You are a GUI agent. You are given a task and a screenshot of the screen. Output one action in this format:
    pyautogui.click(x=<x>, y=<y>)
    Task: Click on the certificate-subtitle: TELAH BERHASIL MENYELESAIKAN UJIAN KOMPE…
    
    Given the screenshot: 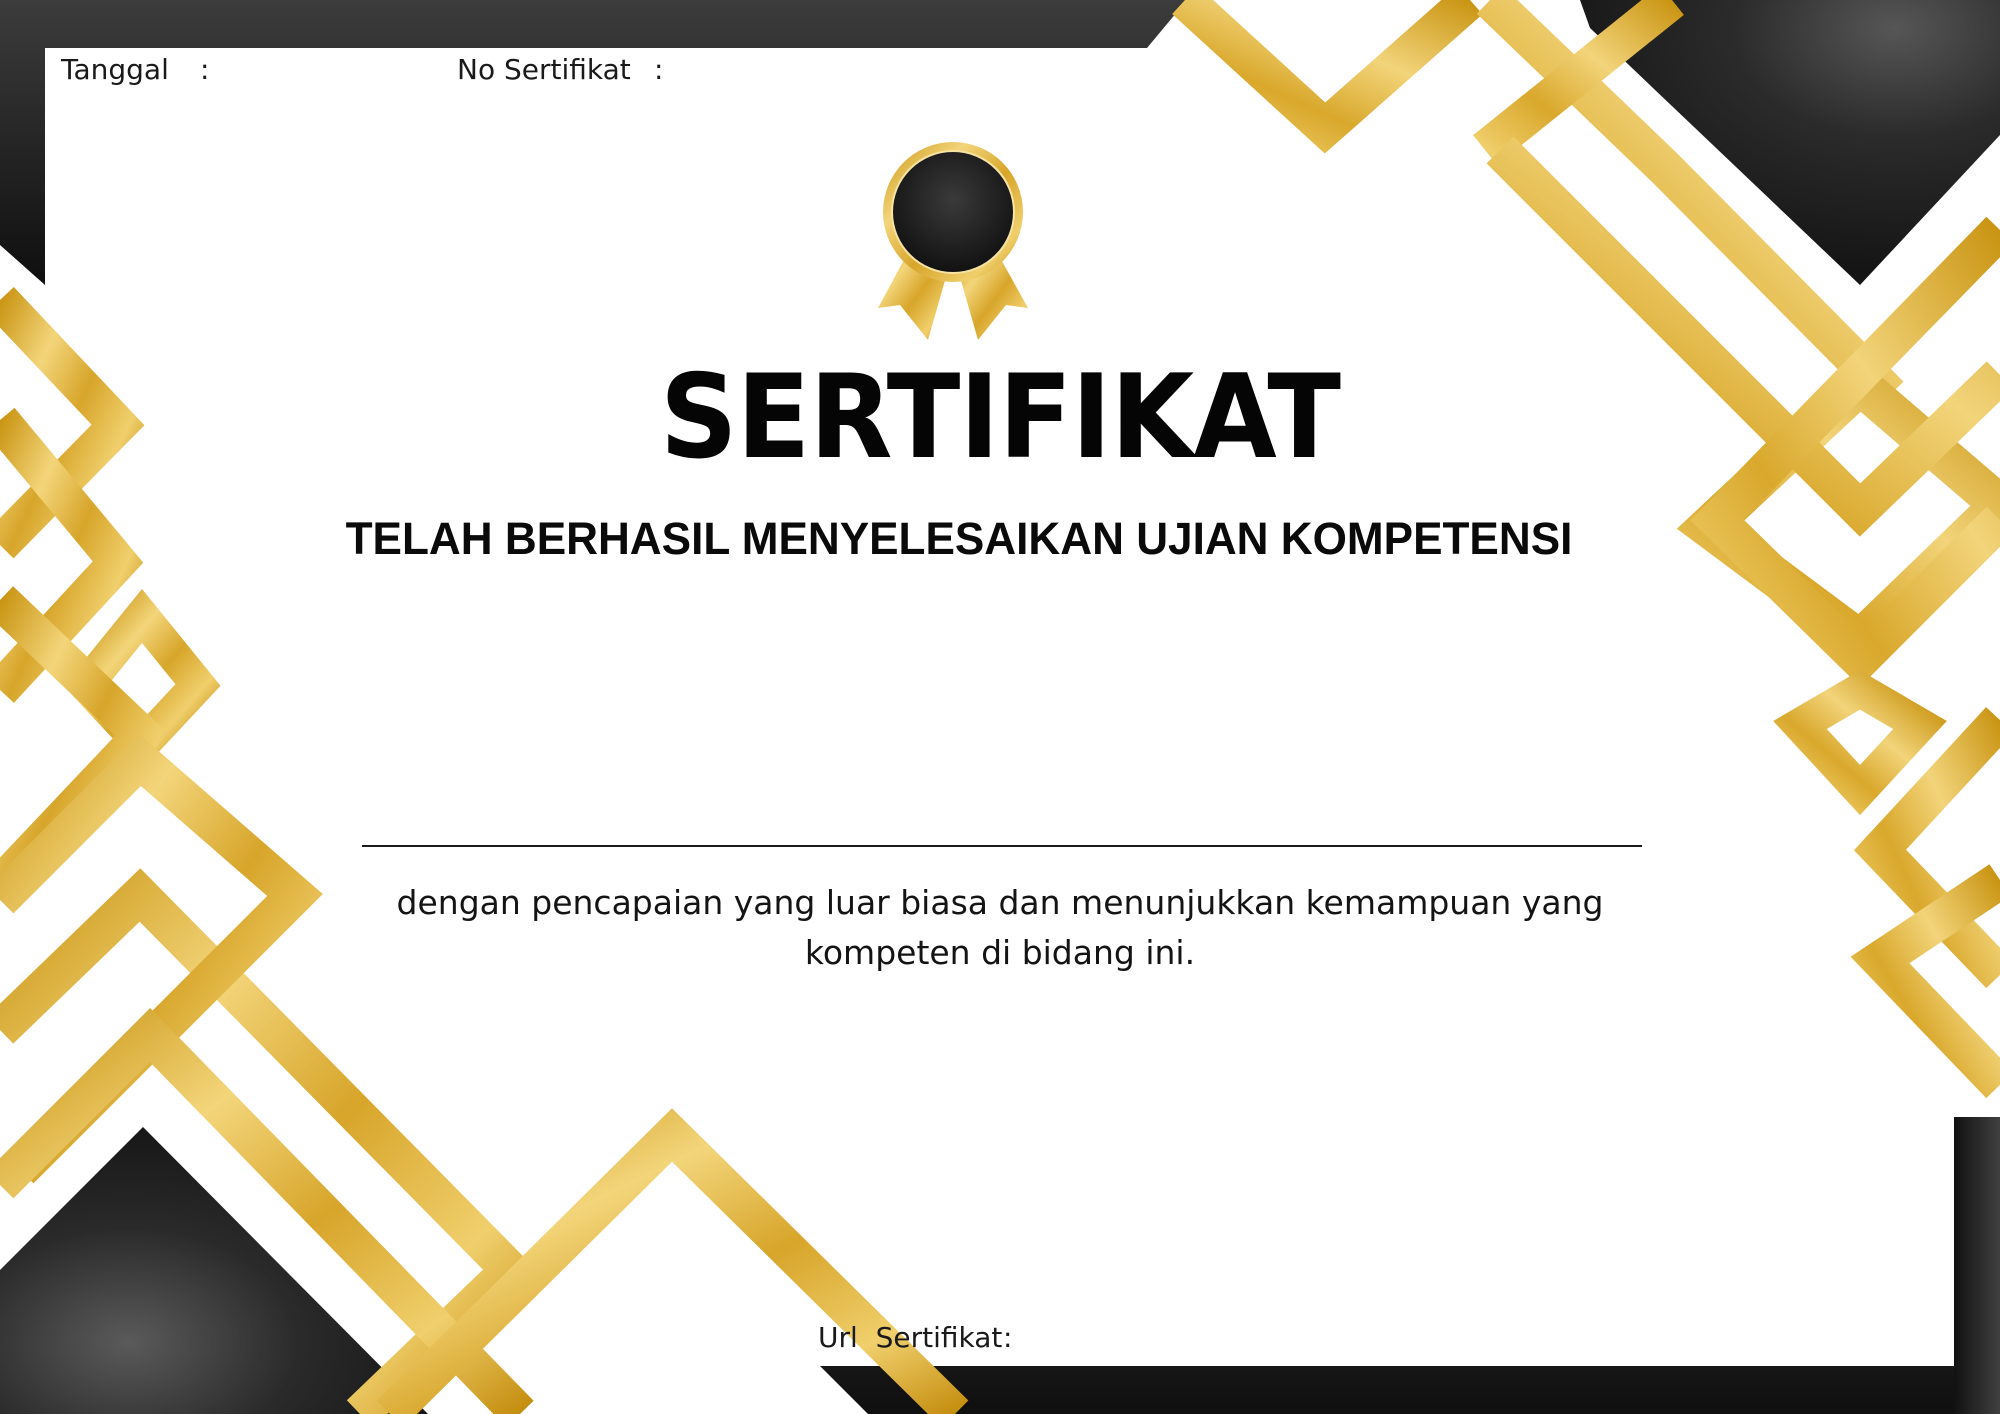 What is the action you would take?
    pyautogui.click(x=959, y=538)
    